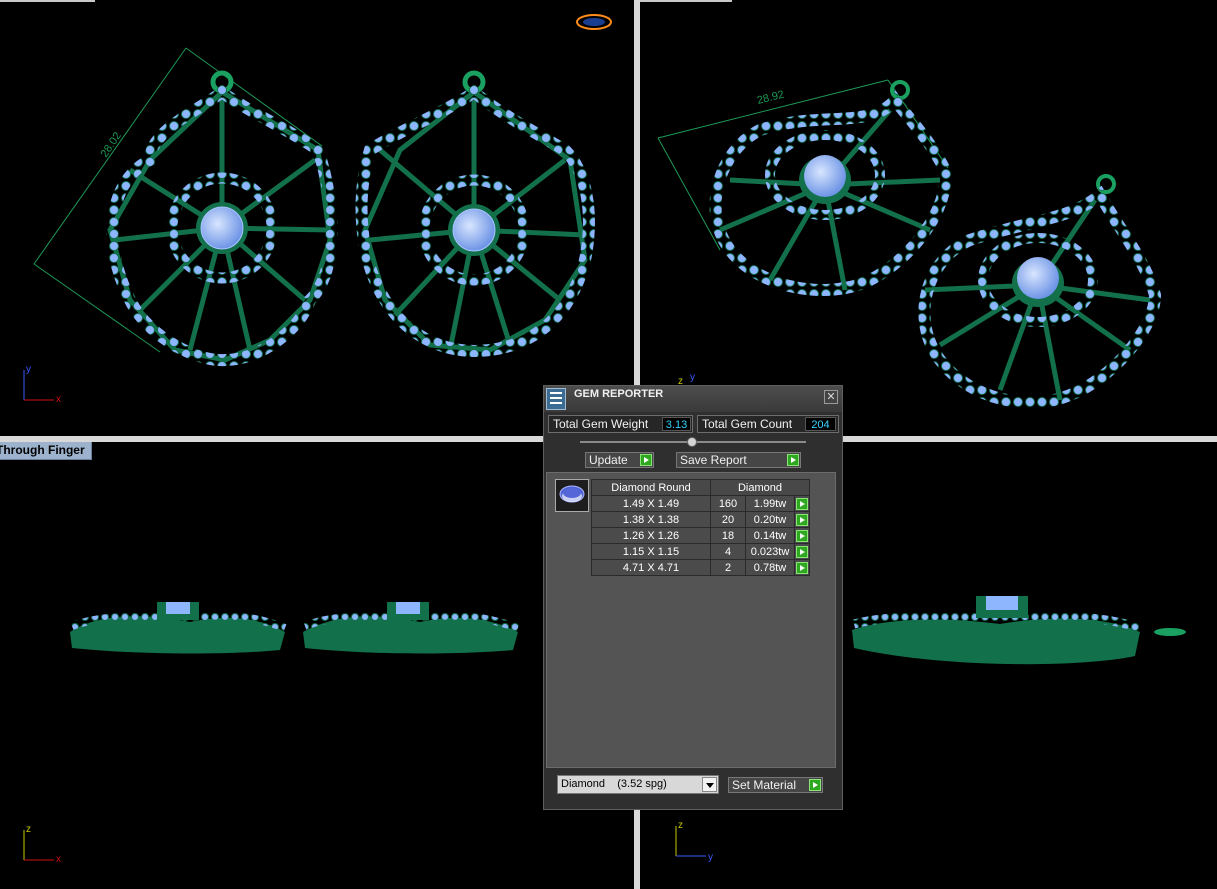  I want to click on earring-side-right-view, so click(1019, 630).